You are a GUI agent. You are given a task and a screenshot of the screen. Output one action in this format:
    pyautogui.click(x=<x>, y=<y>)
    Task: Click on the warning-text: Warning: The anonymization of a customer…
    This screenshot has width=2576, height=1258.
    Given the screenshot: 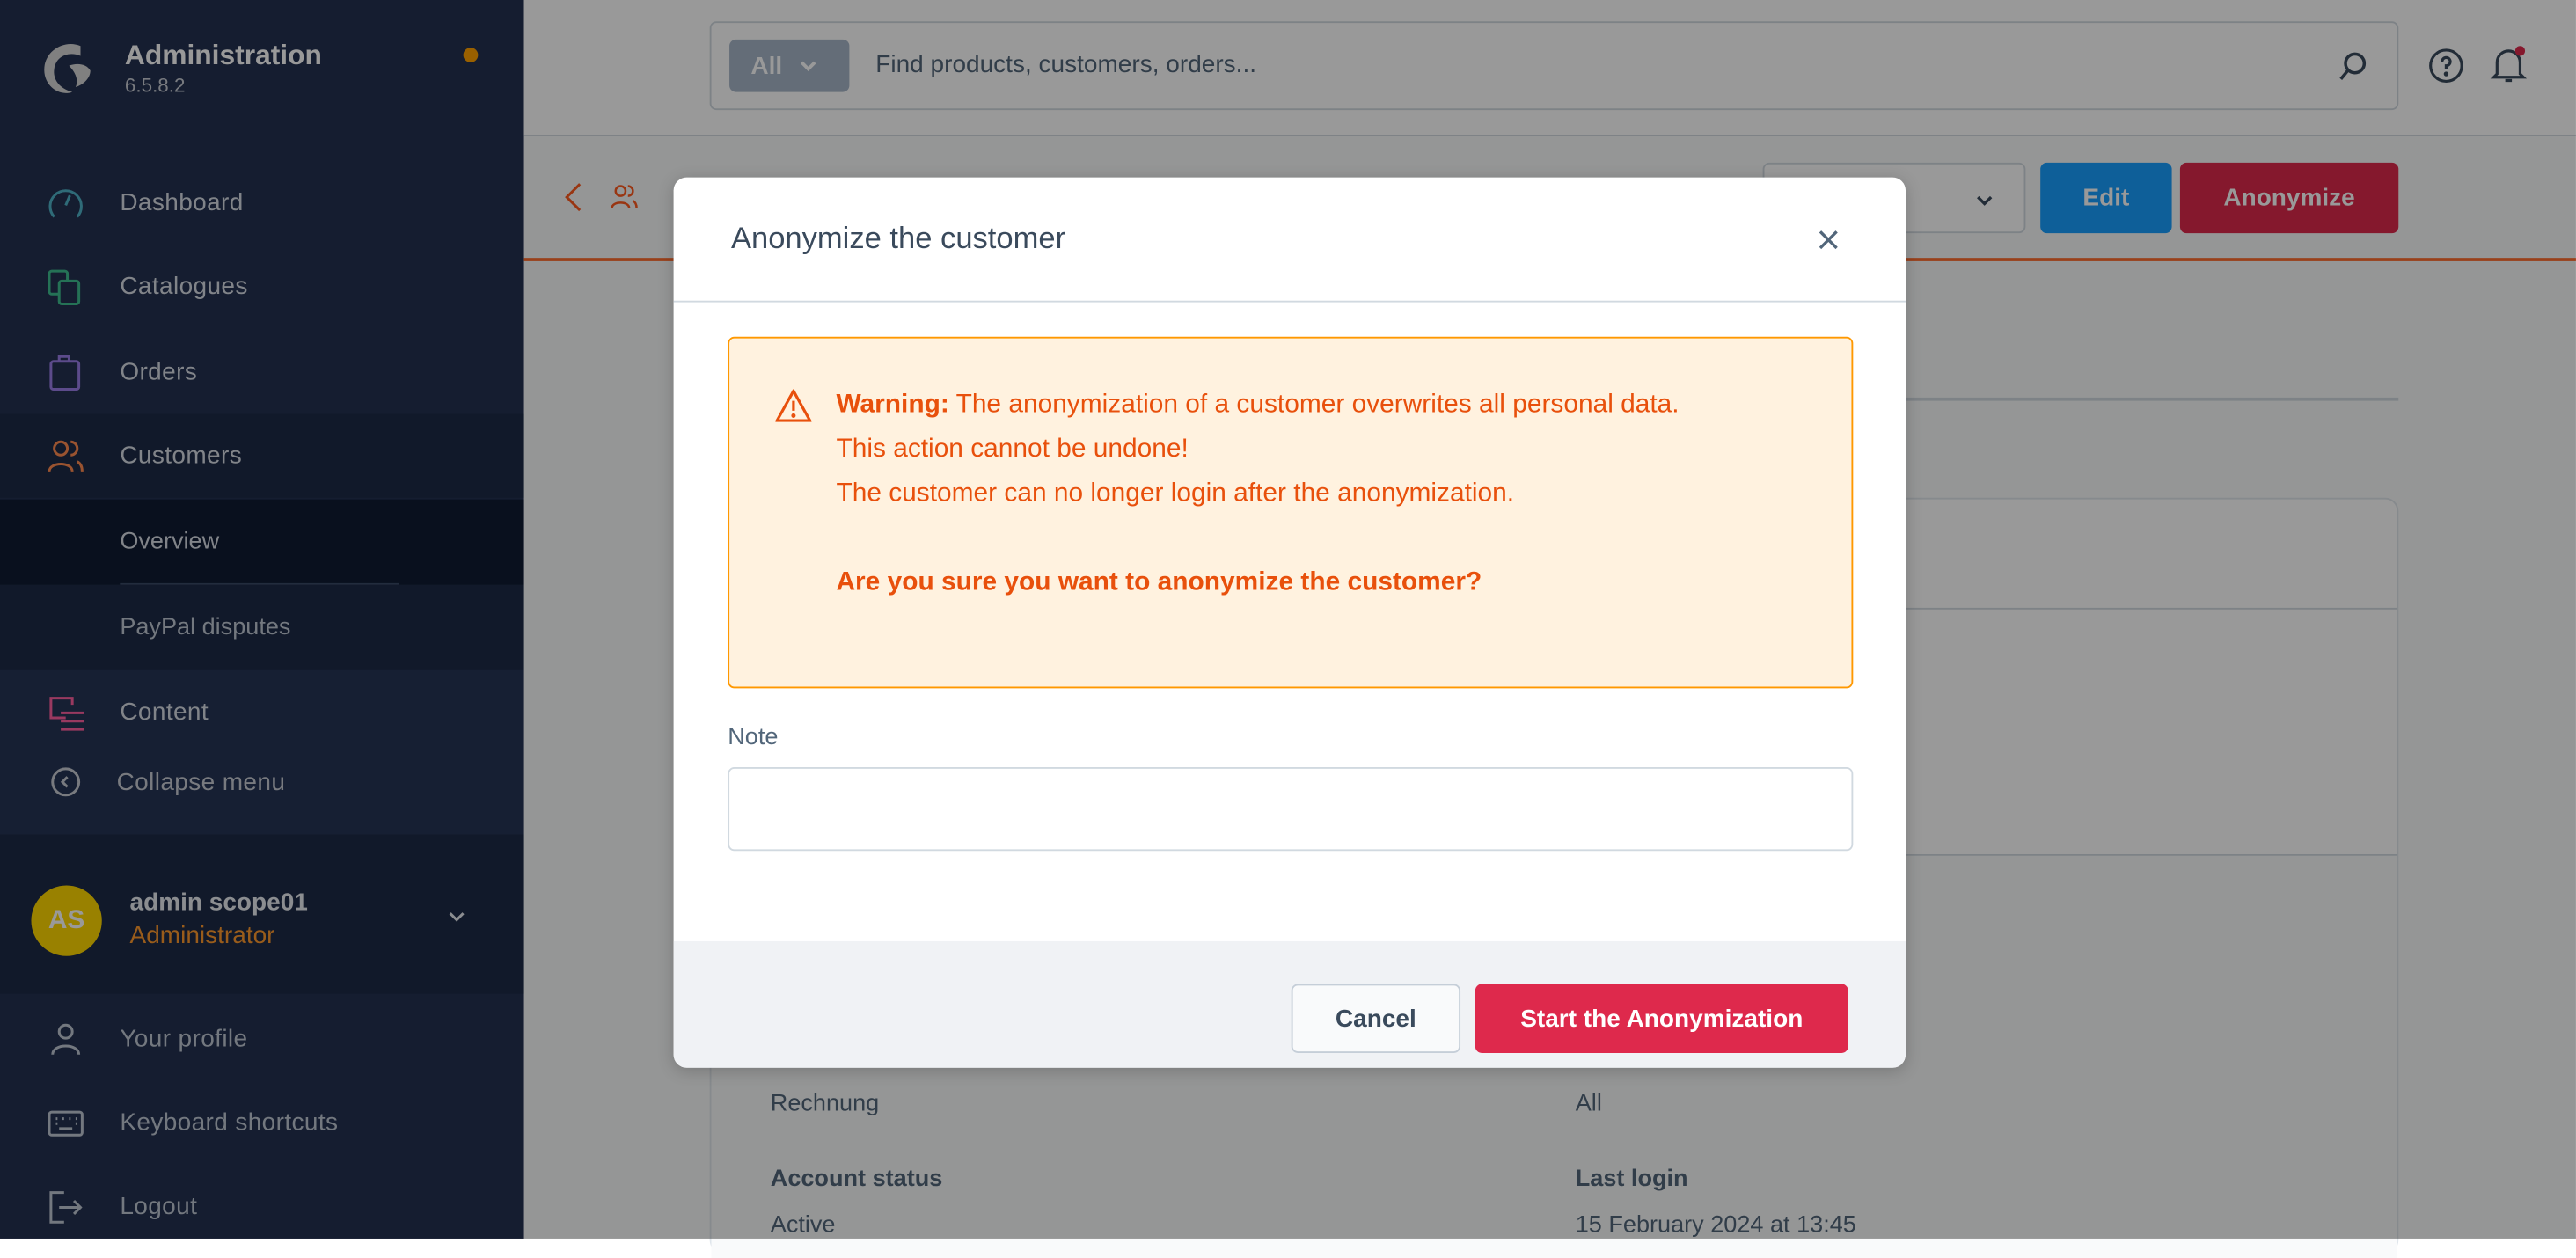 What is the action you would take?
    pyautogui.click(x=1320, y=494)
    